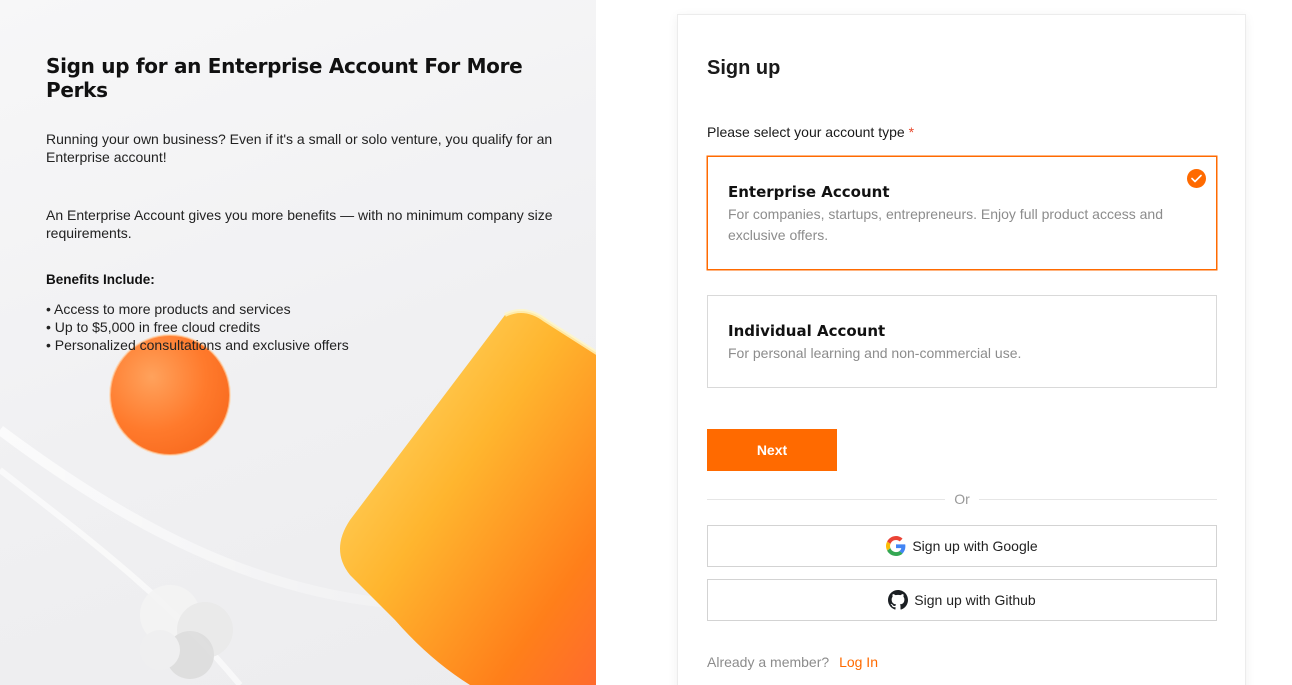 This screenshot has width=1292, height=685. I want to click on github-signup-button: Sign up with Github, so click(962, 600).